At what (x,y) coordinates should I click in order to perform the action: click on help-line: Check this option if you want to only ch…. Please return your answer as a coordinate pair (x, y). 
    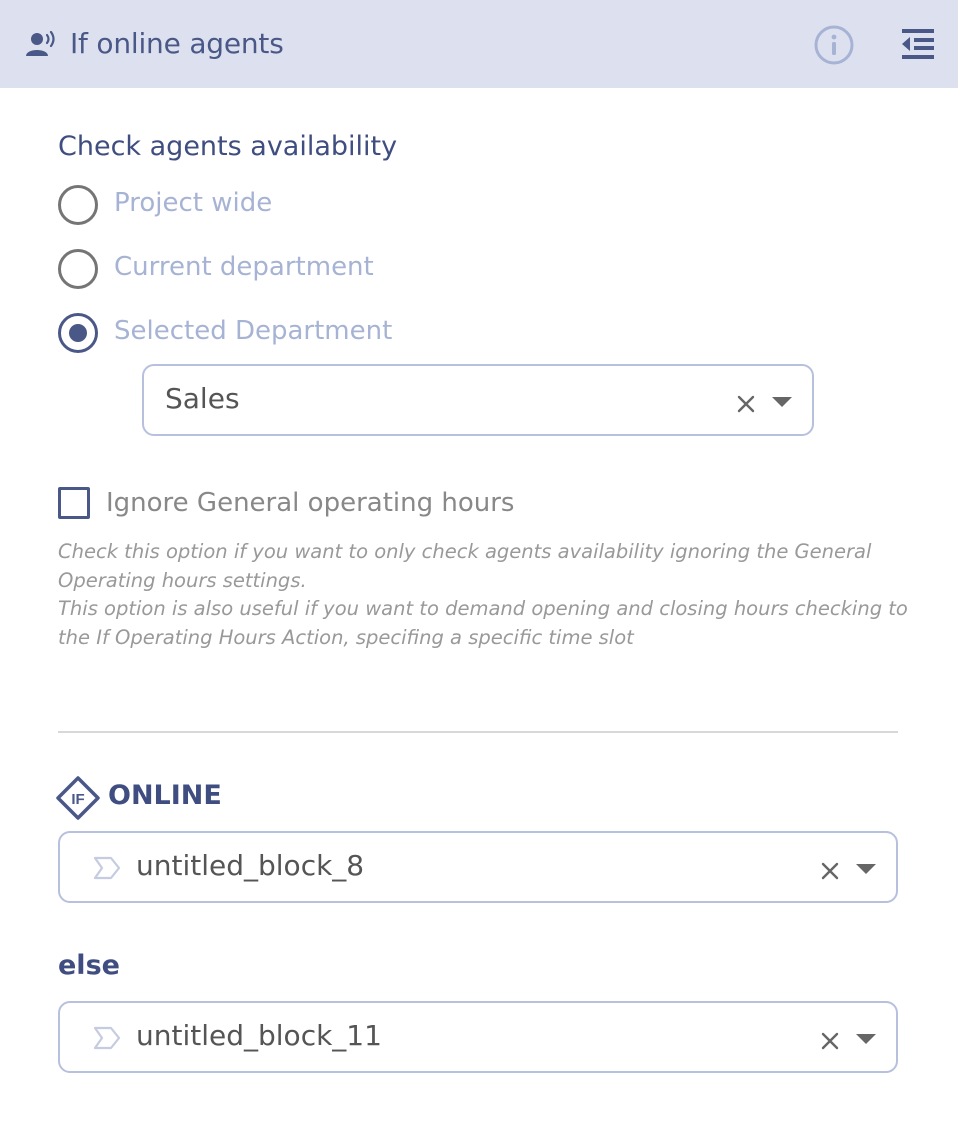
    Looking at the image, I should click on (465, 566).